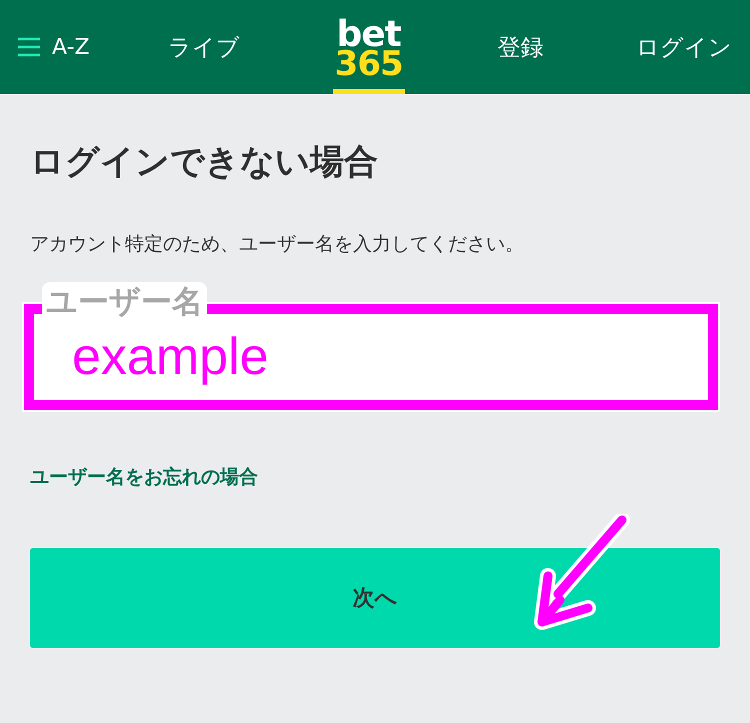 The width and height of the screenshot is (750, 723). What do you see at coordinates (520, 47) in the screenshot?
I see `nav-link: 登録` at bounding box center [520, 47].